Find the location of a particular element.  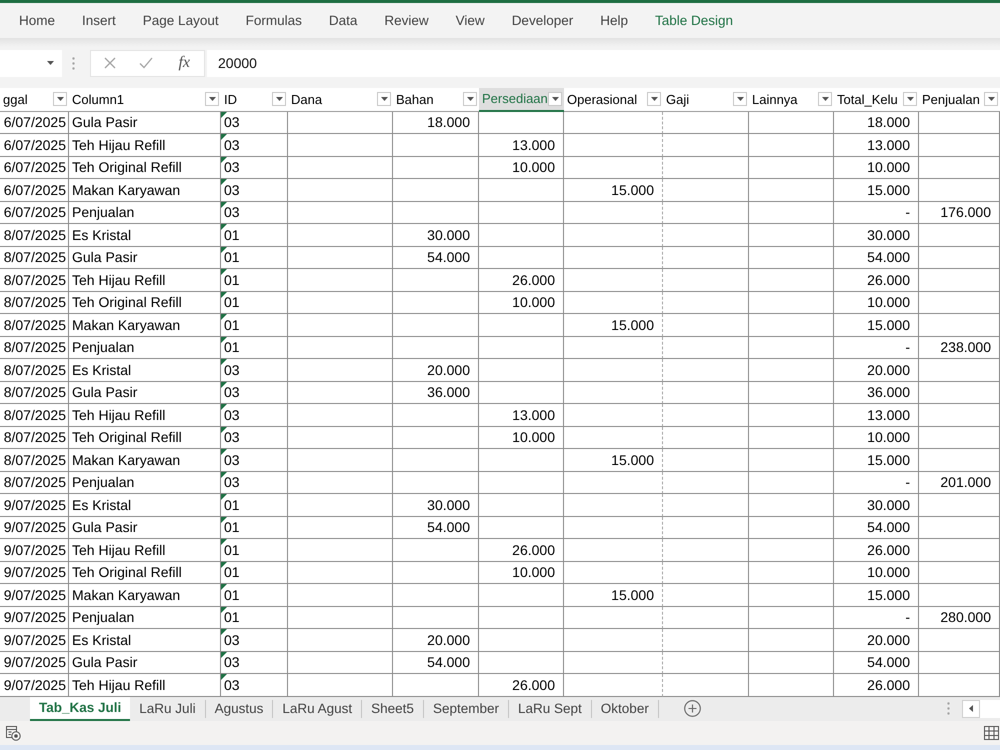

add-sheet-button is located at coordinates (692, 709).